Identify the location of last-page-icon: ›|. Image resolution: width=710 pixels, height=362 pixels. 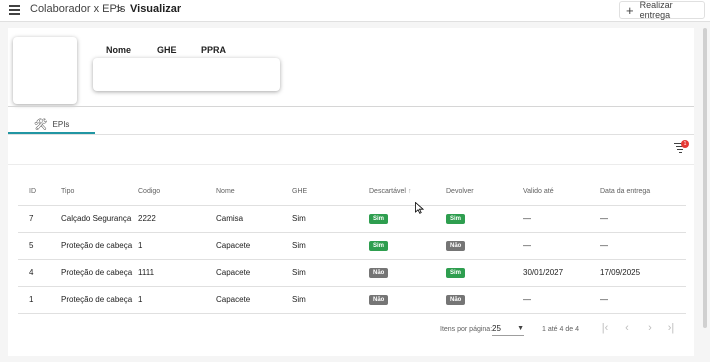
(671, 328).